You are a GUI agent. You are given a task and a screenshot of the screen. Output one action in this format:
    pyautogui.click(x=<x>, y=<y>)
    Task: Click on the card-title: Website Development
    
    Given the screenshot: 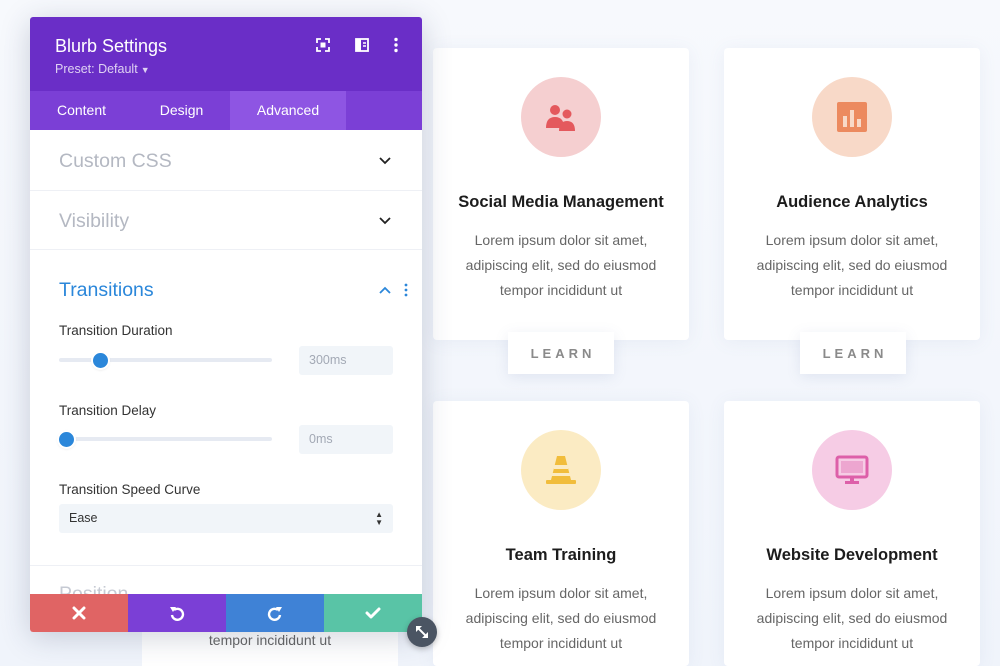 What is the action you would take?
    pyautogui.click(x=852, y=555)
    